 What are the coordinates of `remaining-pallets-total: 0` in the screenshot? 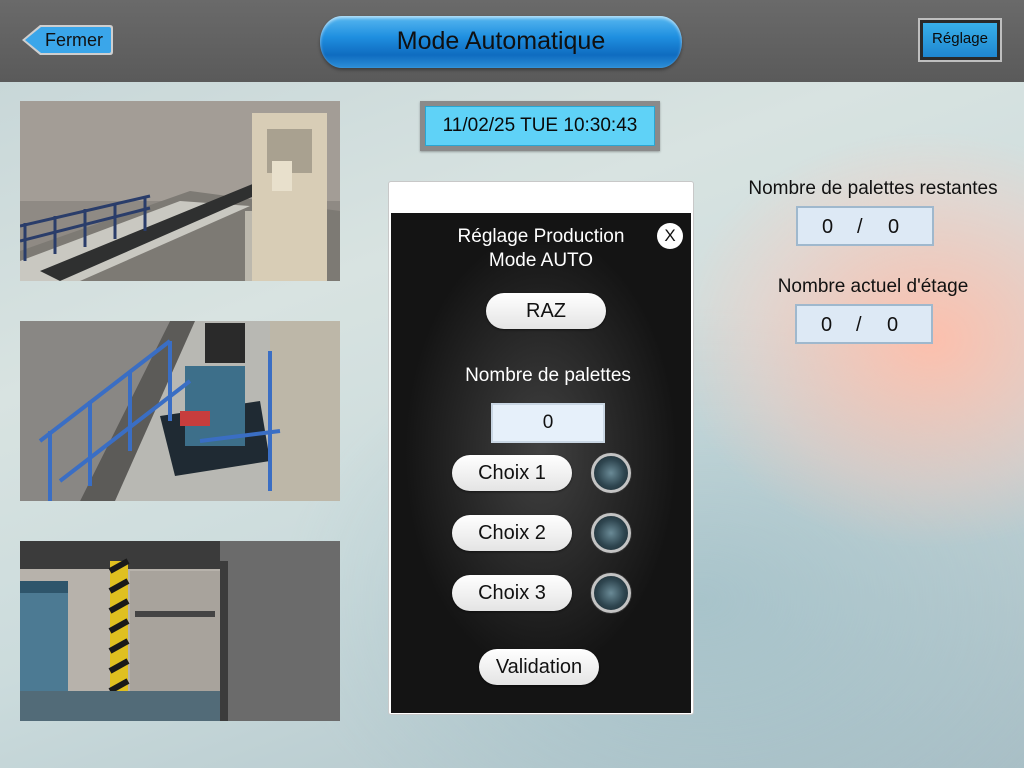 It's located at (894, 227).